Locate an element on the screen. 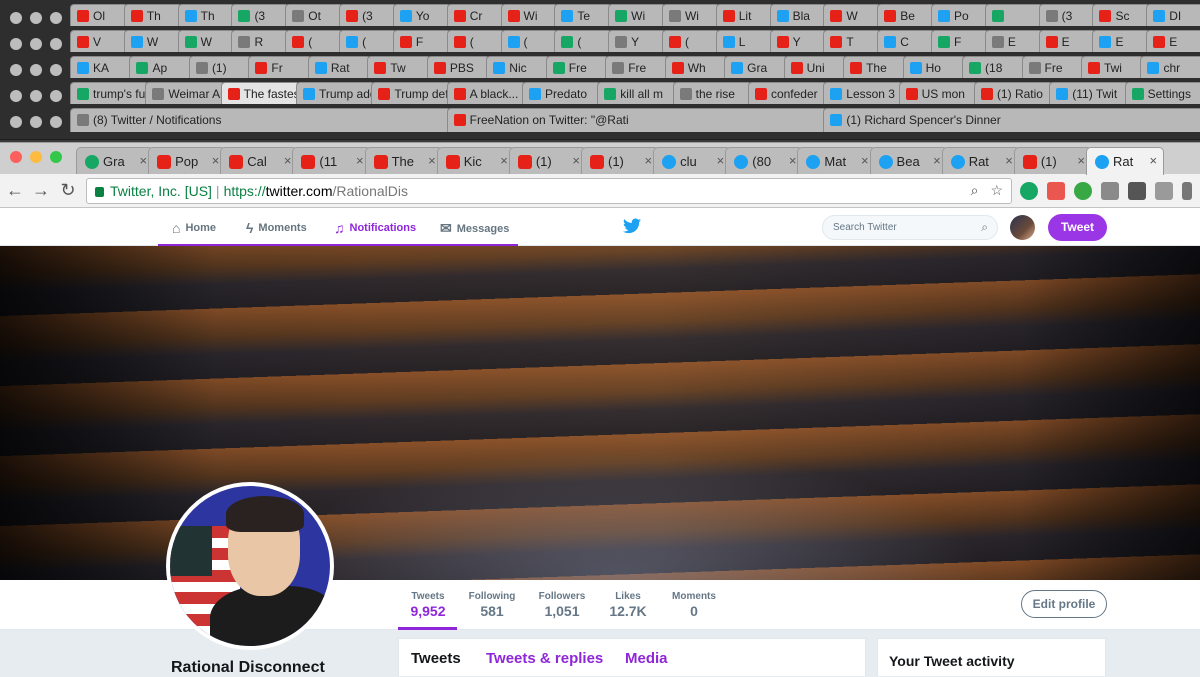  grammarly-icon is located at coordinates (1029, 191).